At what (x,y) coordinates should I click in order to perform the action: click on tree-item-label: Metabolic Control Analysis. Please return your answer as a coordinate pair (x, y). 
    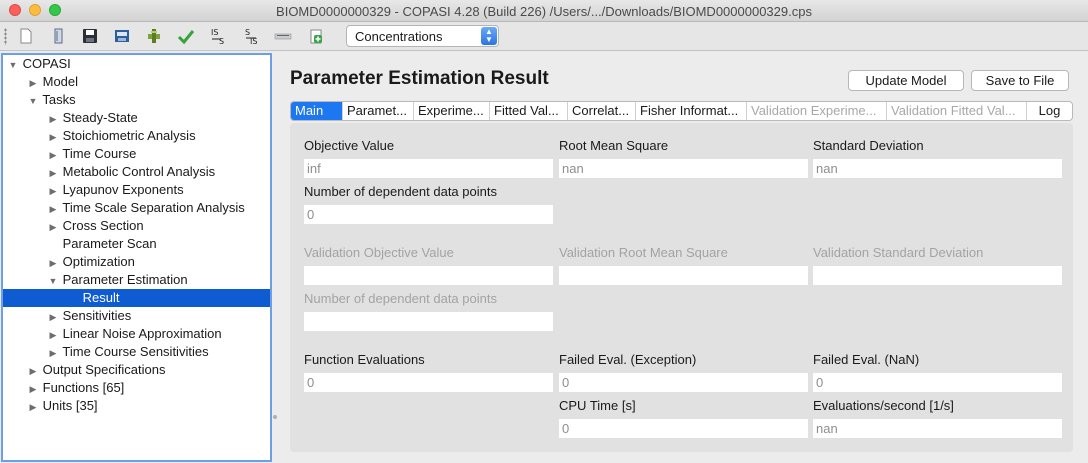
    Looking at the image, I should click on (139, 171).